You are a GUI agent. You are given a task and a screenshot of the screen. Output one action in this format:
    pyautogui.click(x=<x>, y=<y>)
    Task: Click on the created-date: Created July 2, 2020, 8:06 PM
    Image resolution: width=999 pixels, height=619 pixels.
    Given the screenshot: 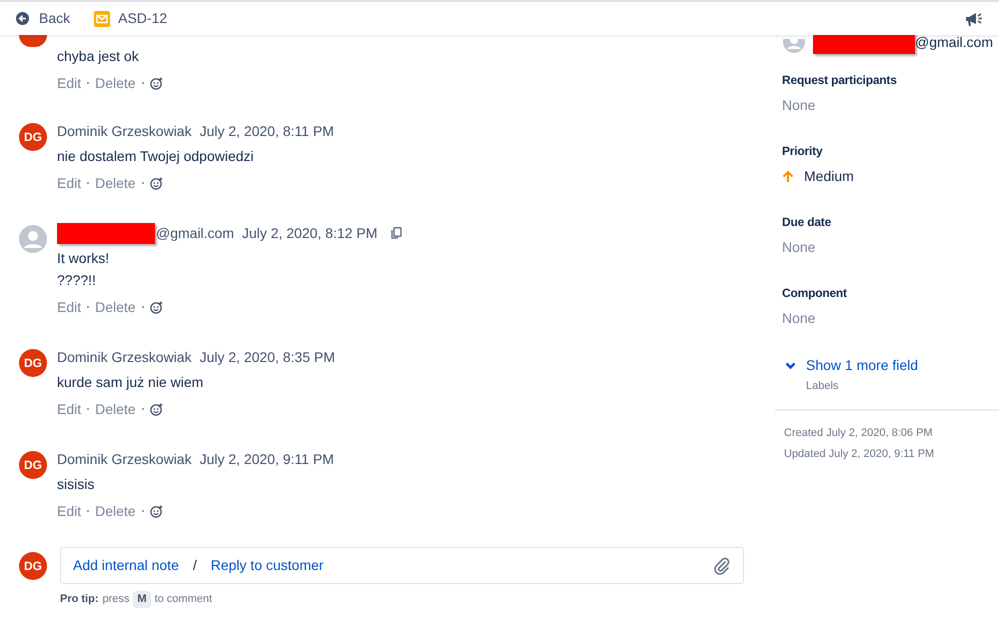 What is the action you would take?
    pyautogui.click(x=859, y=433)
    